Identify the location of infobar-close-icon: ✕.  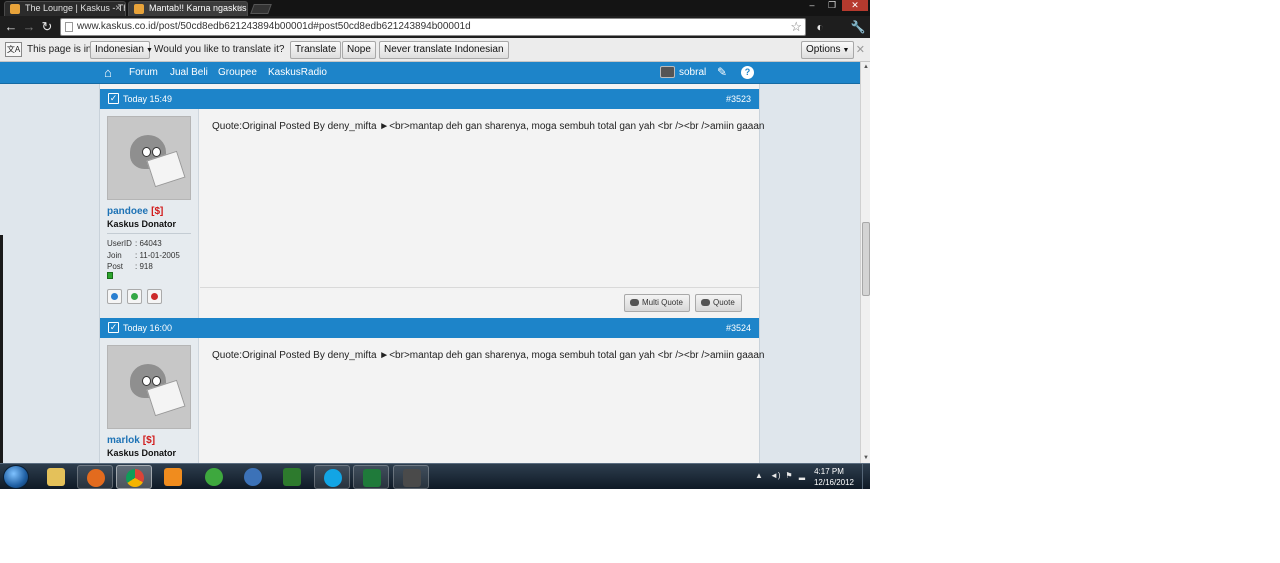
(860, 49).